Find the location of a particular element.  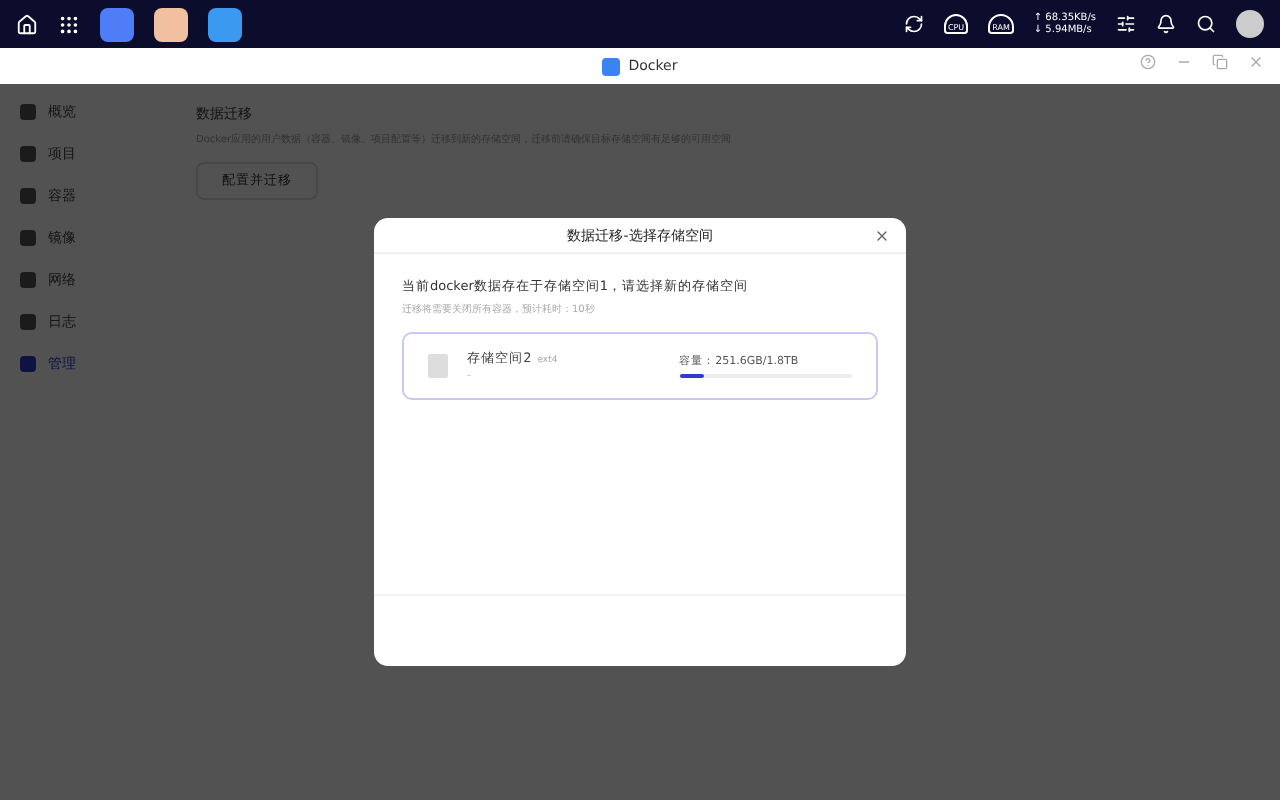

refresh-icon is located at coordinates (913, 24).